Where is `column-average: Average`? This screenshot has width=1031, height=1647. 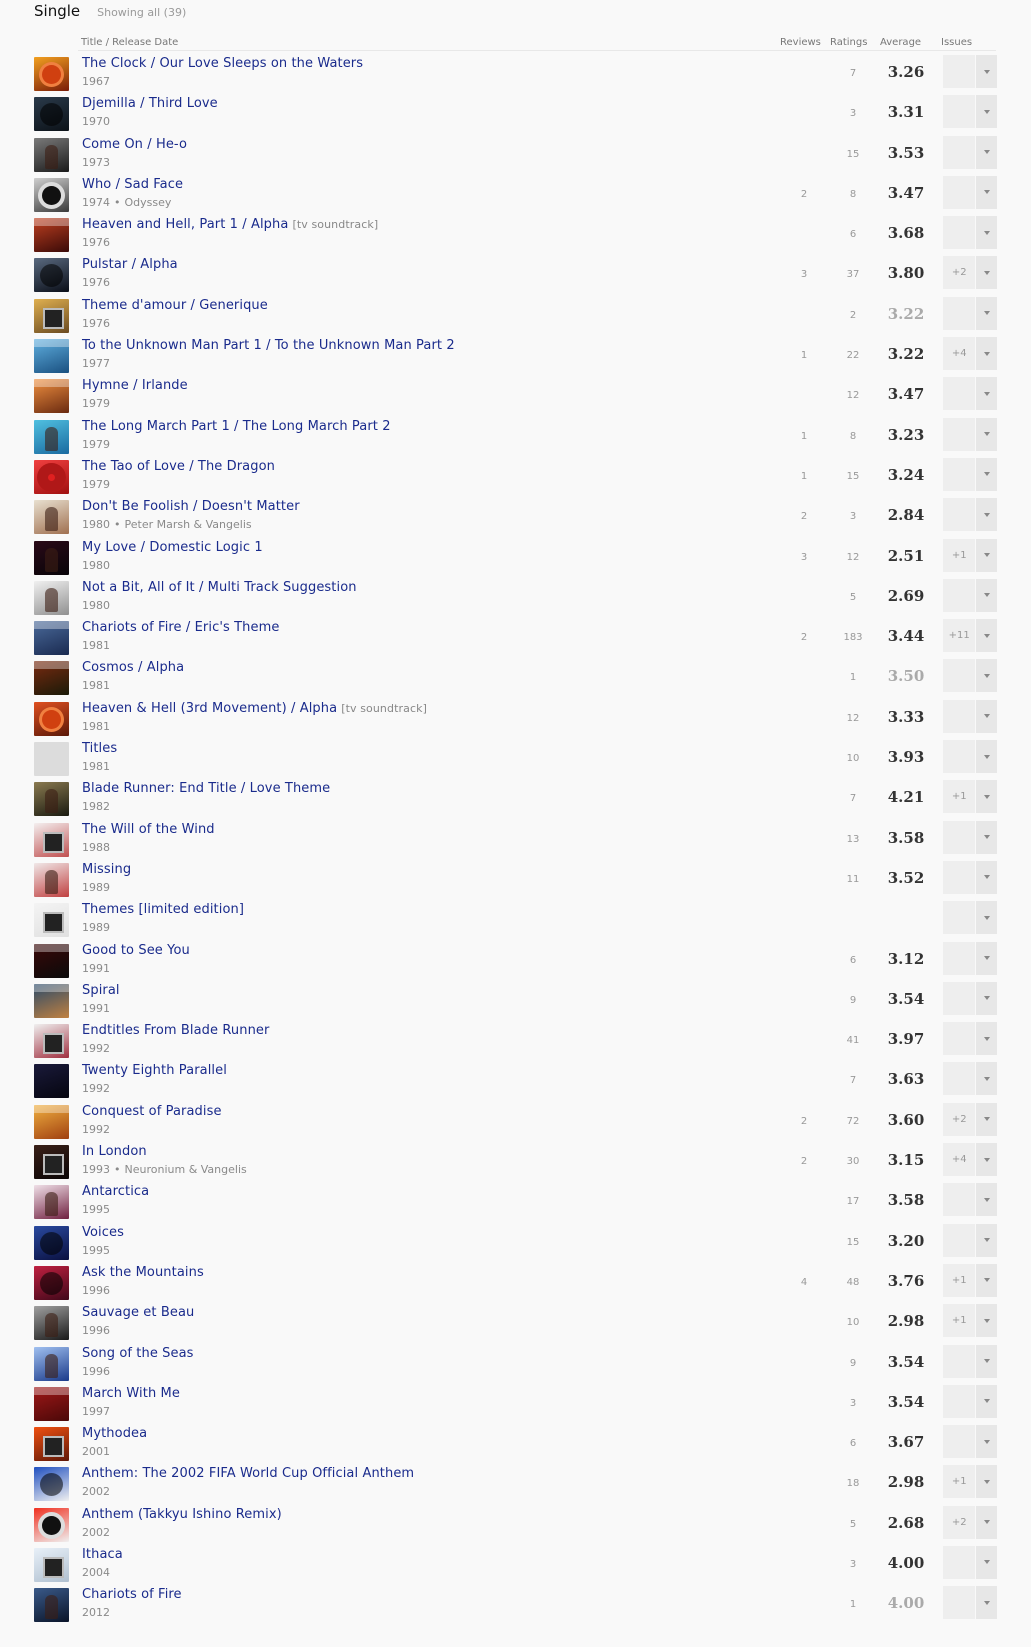
column-average: Average is located at coordinates (900, 42).